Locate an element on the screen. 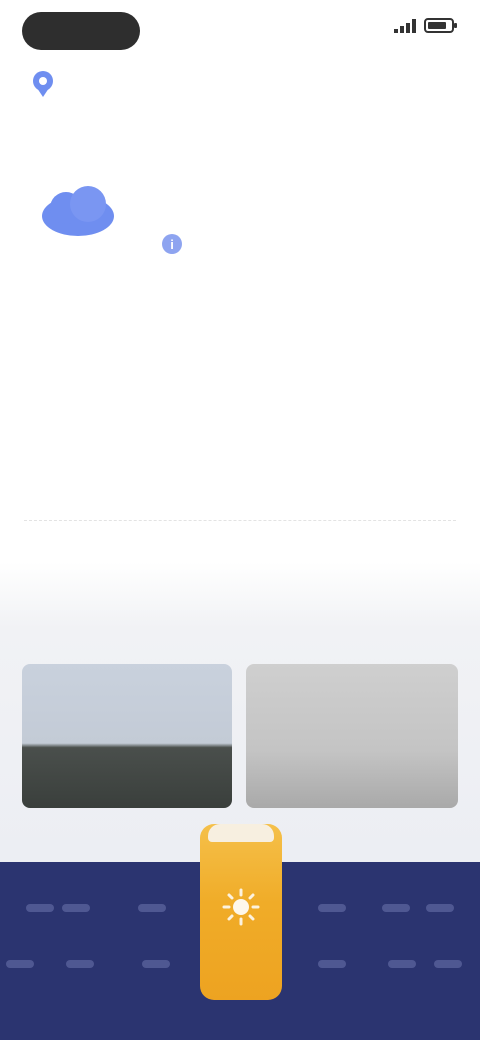  status-bar is located at coordinates (240, 28).